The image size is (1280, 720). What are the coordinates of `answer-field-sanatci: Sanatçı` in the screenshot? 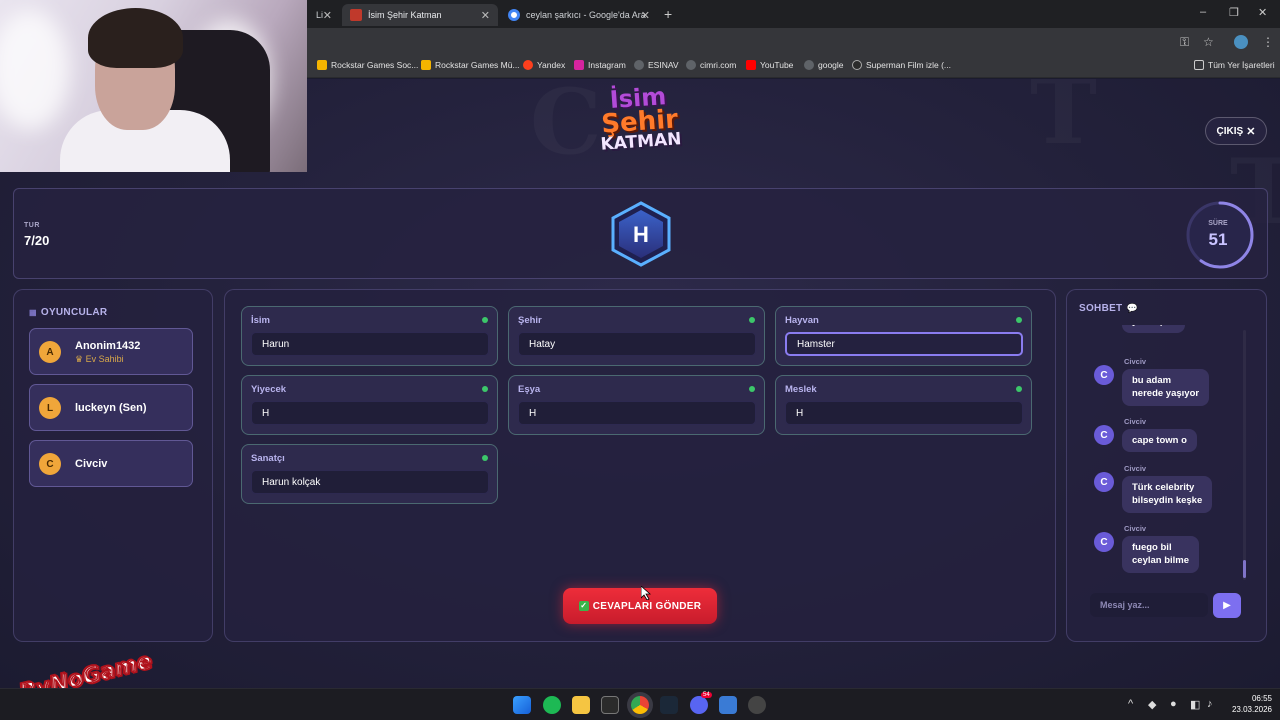 It's located at (369, 474).